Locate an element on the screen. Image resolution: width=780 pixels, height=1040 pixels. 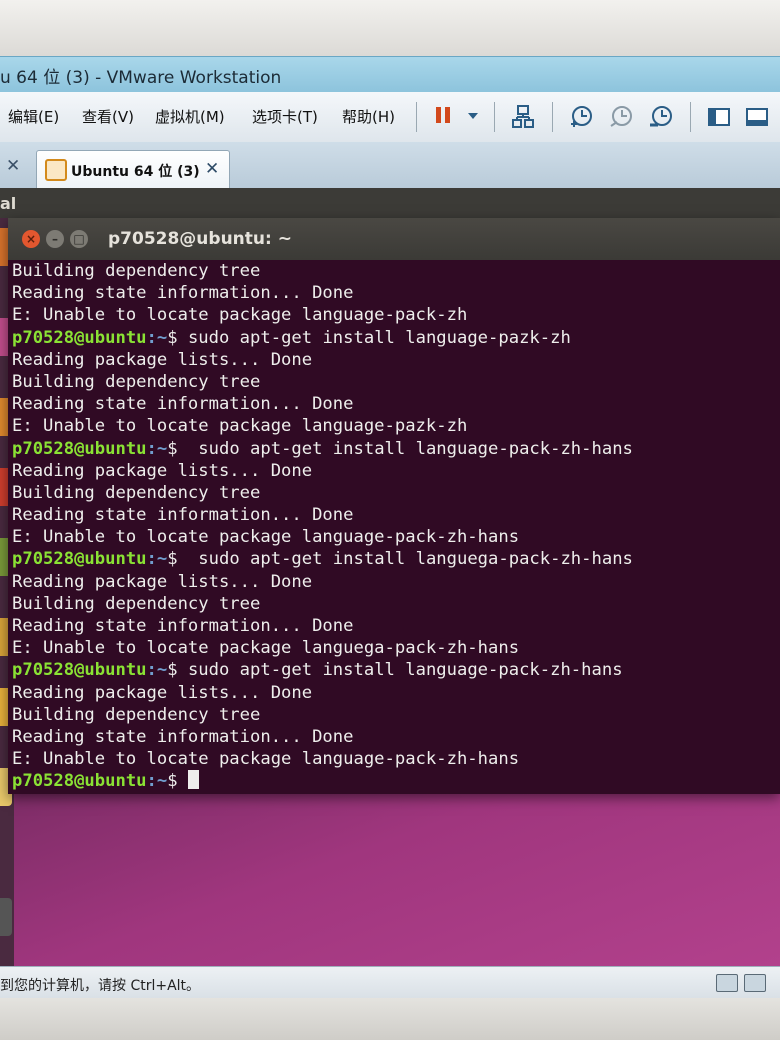
status-hint: 到您的计算机，请按 Ctrl+Alt。 is located at coordinates (100, 986).